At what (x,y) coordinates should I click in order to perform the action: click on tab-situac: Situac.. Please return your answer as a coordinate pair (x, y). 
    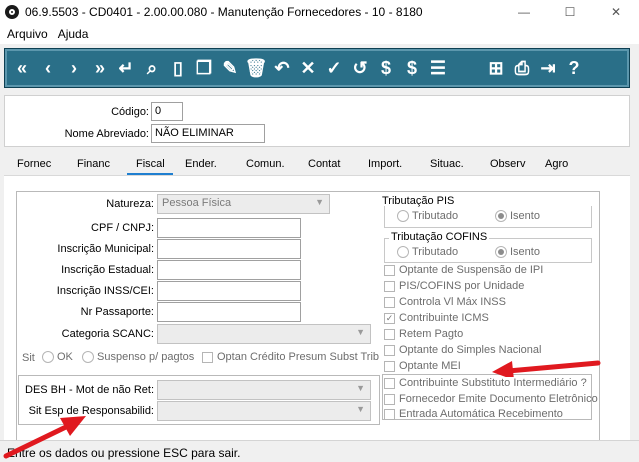
    Looking at the image, I should click on (447, 165).